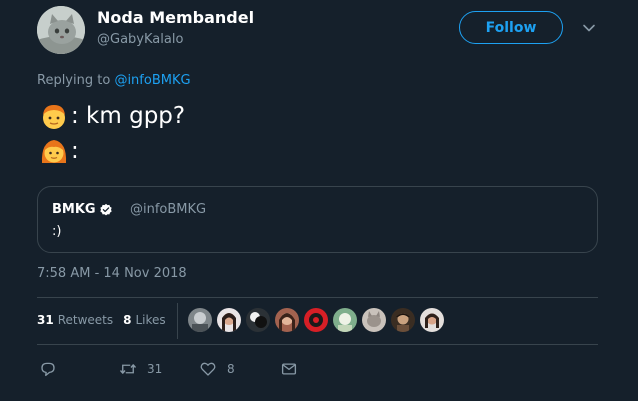  What do you see at coordinates (140, 39) in the screenshot?
I see `author-handle: @GabyKalalo` at bounding box center [140, 39].